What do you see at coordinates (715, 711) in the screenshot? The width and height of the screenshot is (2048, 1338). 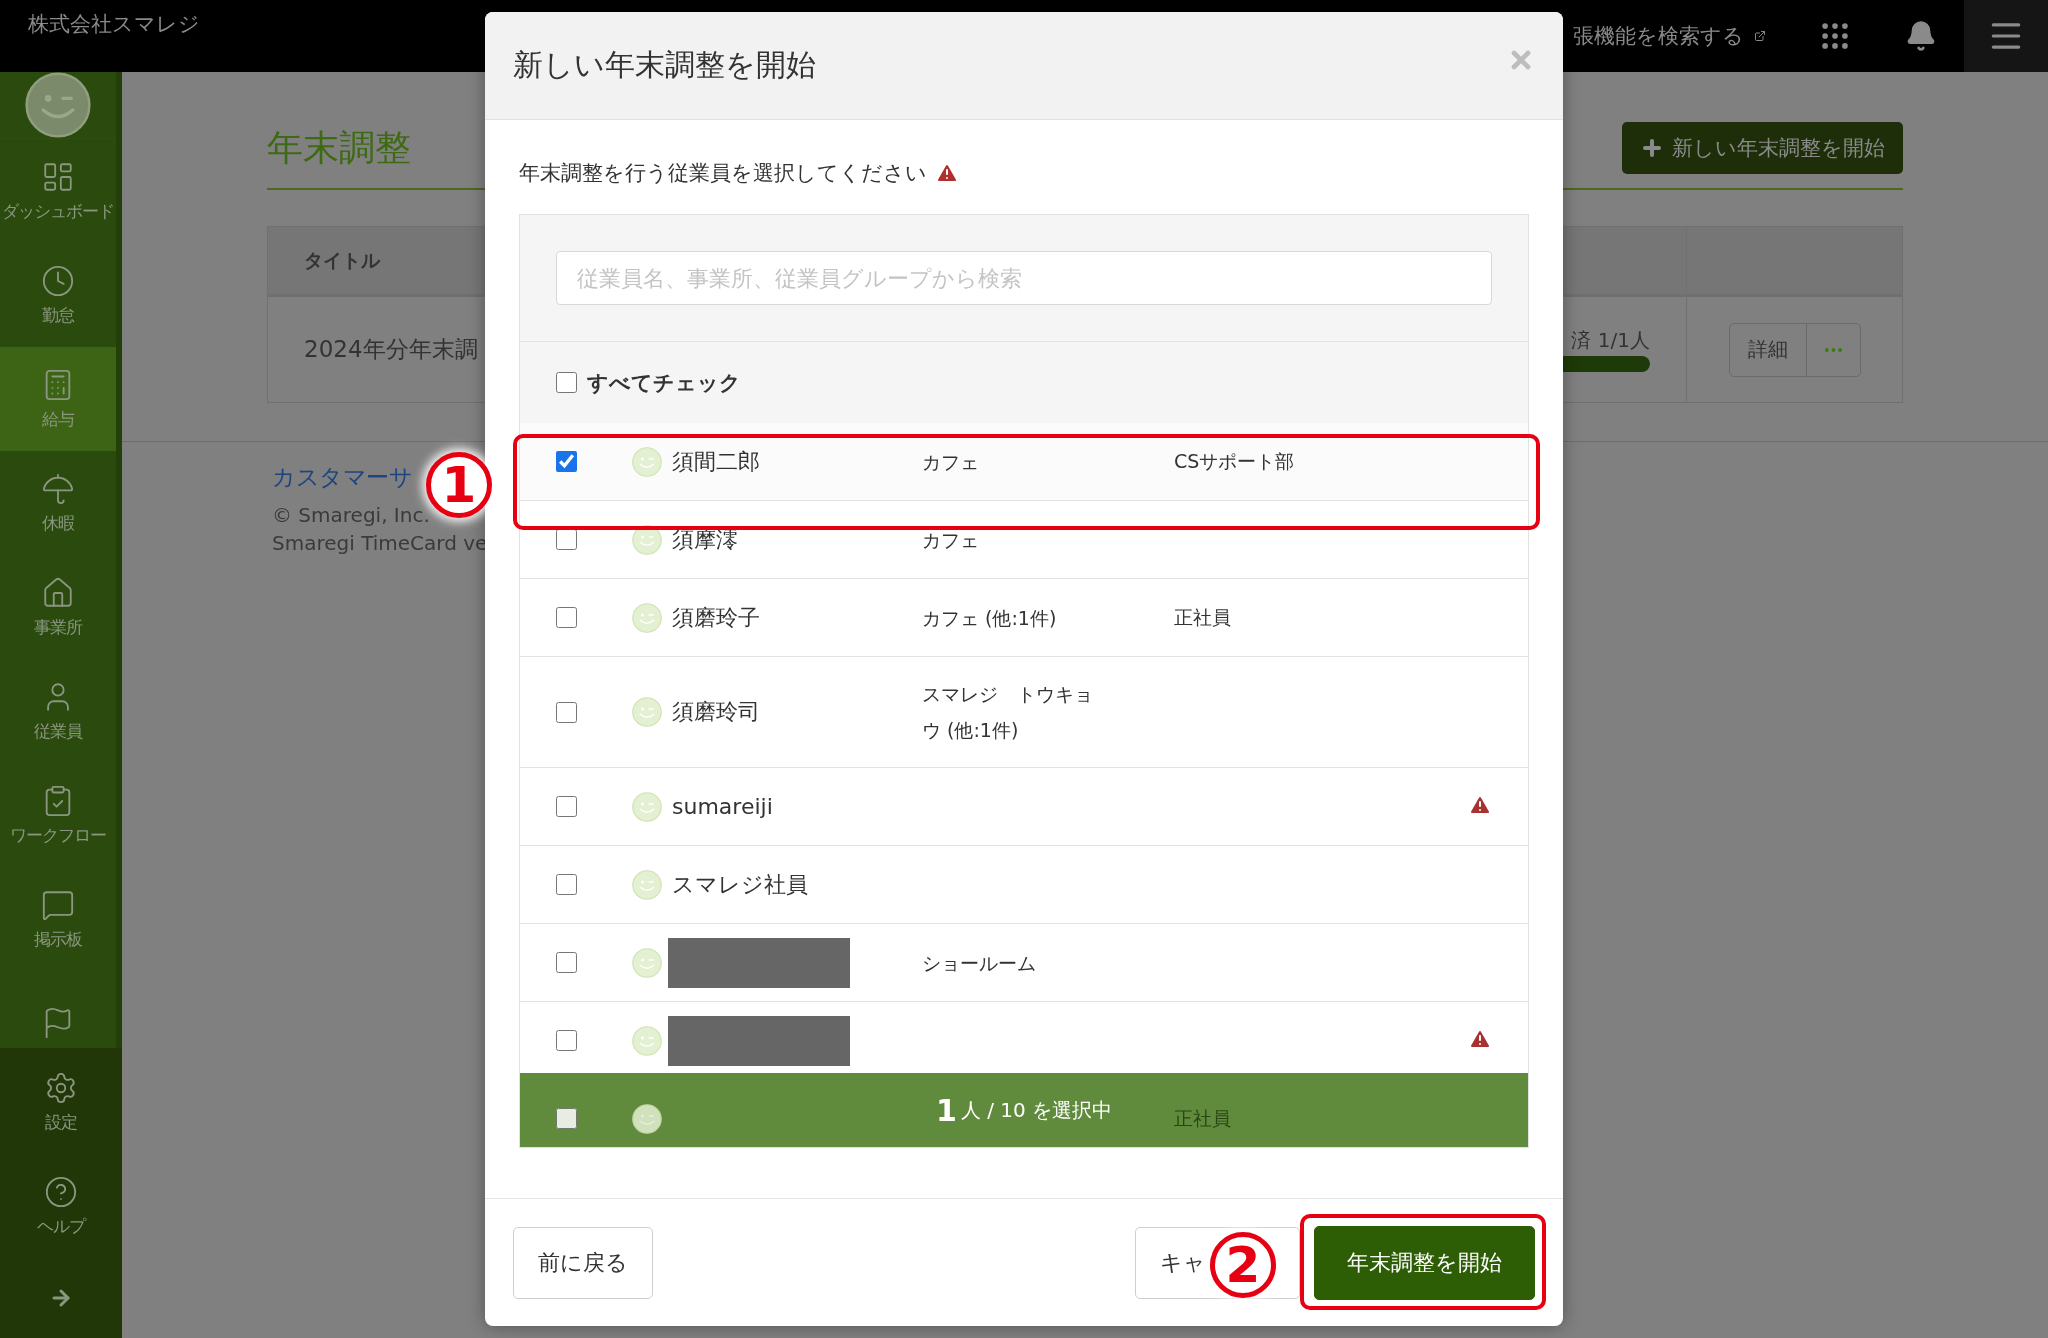 I see `employee-name: 須磨玲司` at bounding box center [715, 711].